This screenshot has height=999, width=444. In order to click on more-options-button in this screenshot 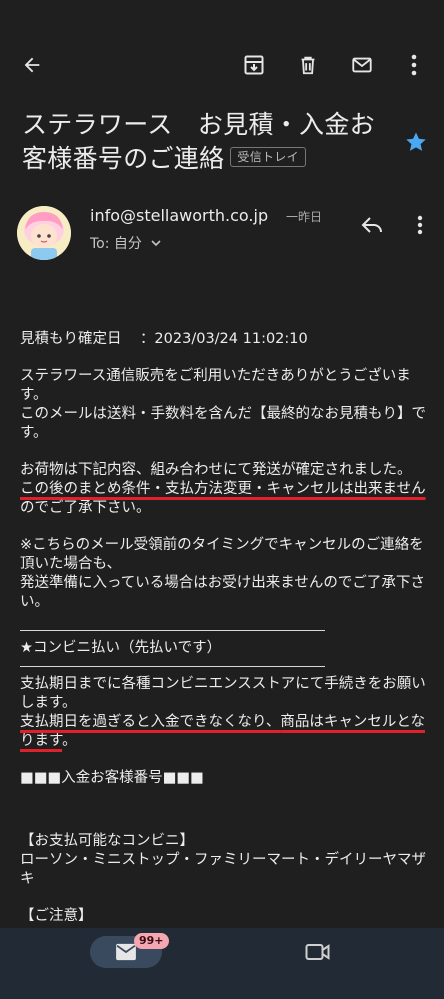, I will do `click(414, 65)`.